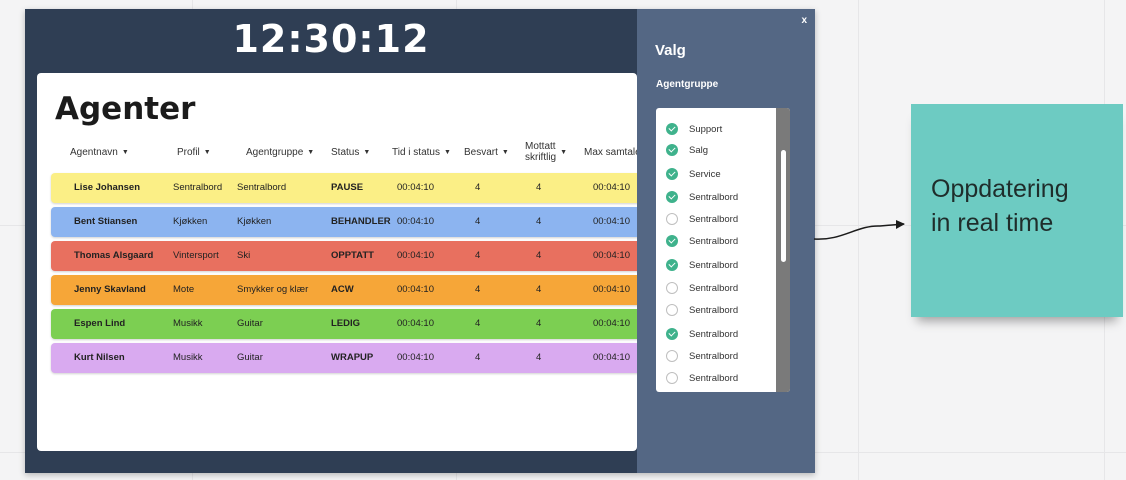 This screenshot has height=480, width=1126. Describe the element at coordinates (99, 357) in the screenshot. I see `cell-name: Kurt Nilsen` at that location.